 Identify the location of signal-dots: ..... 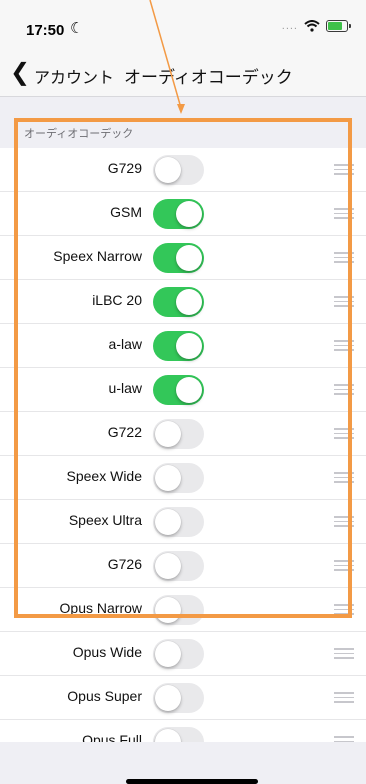
(289, 26).